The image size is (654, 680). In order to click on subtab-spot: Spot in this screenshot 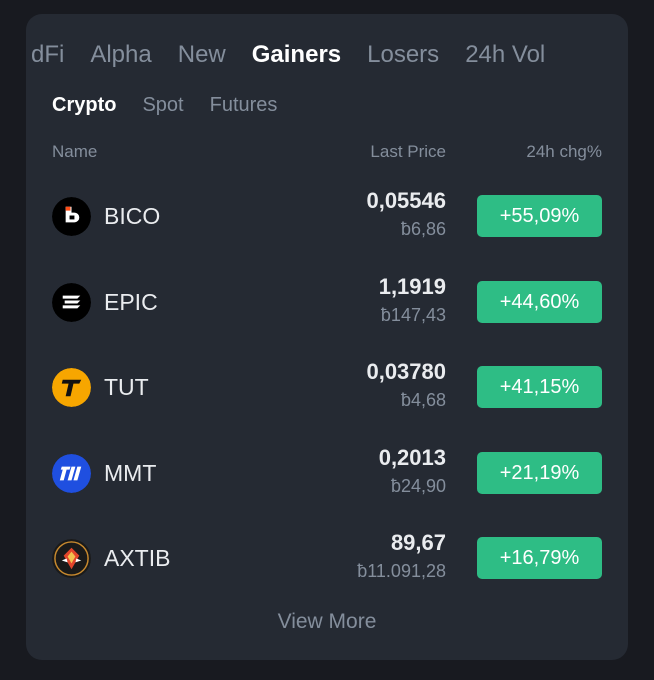, I will do `click(162, 105)`.